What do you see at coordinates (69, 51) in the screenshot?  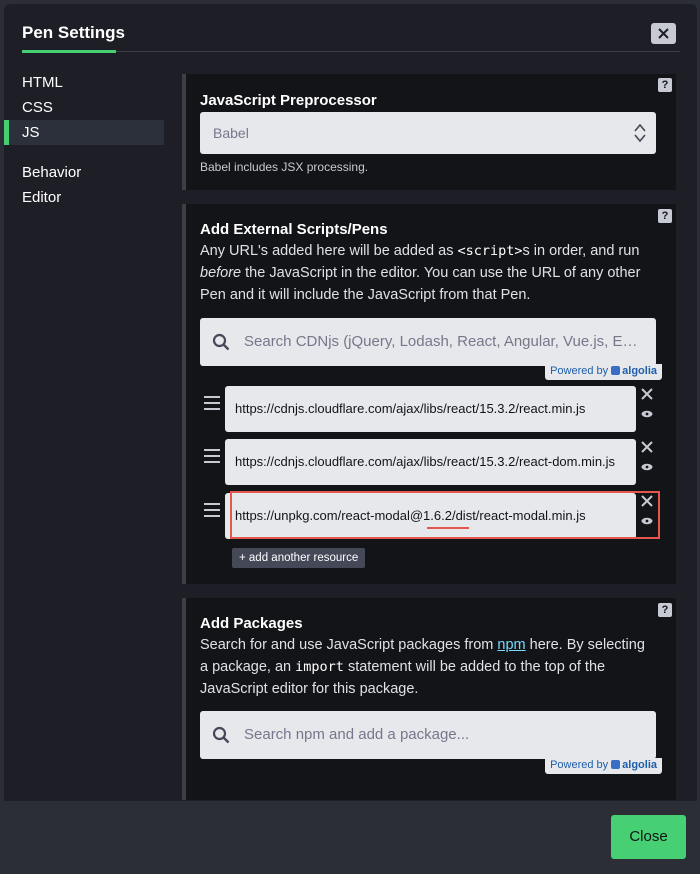 I see `title-underline` at bounding box center [69, 51].